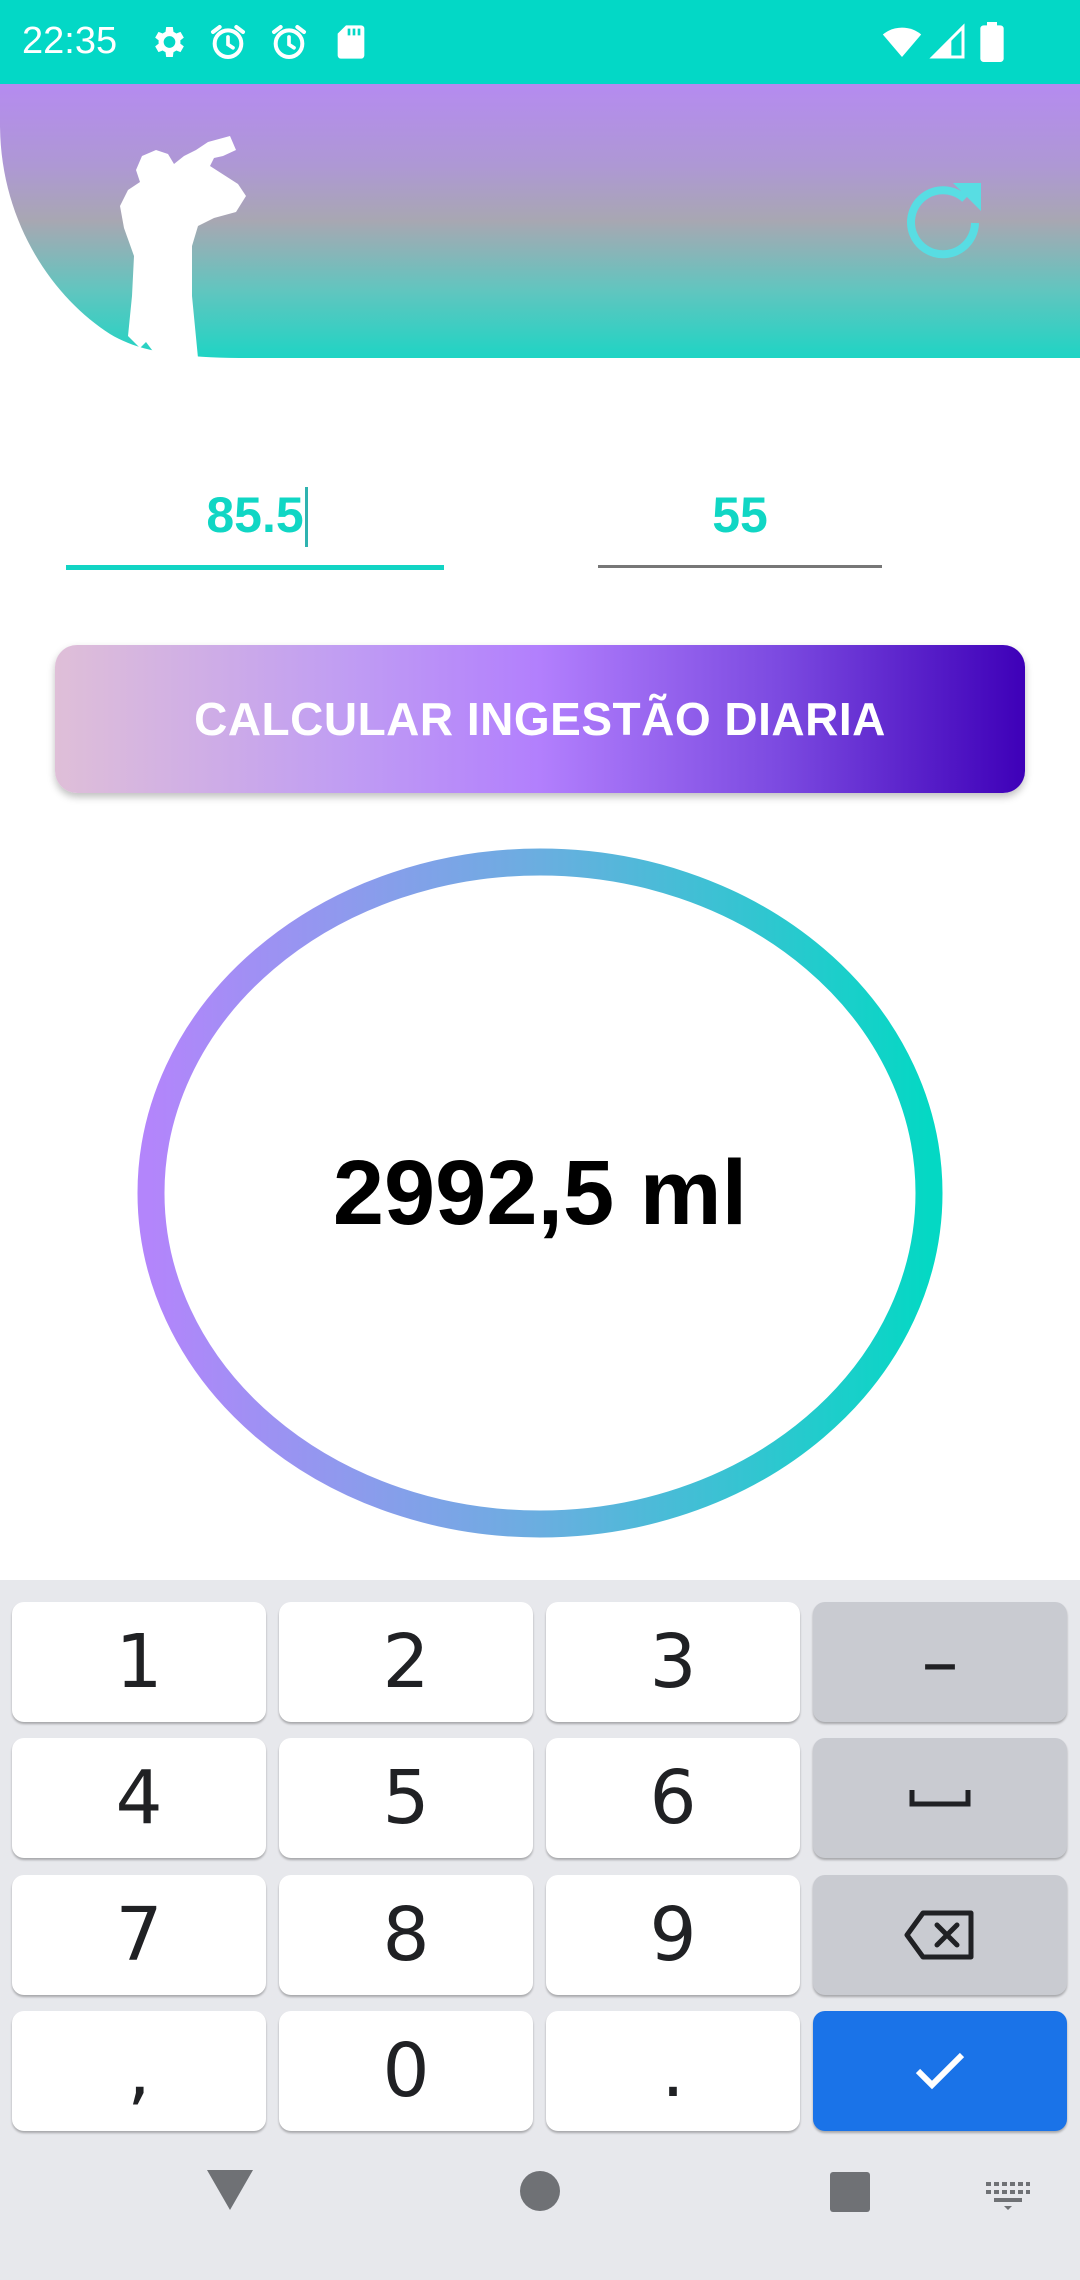 The image size is (1080, 2280). Describe the element at coordinates (740, 515) in the screenshot. I see `age-input` at that location.